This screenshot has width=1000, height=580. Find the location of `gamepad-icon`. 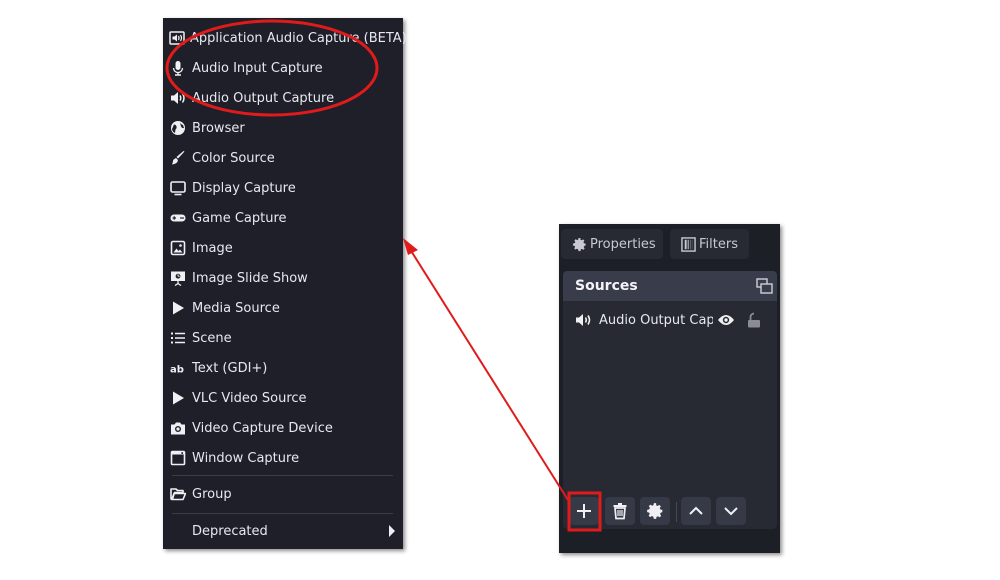

gamepad-icon is located at coordinates (178, 218).